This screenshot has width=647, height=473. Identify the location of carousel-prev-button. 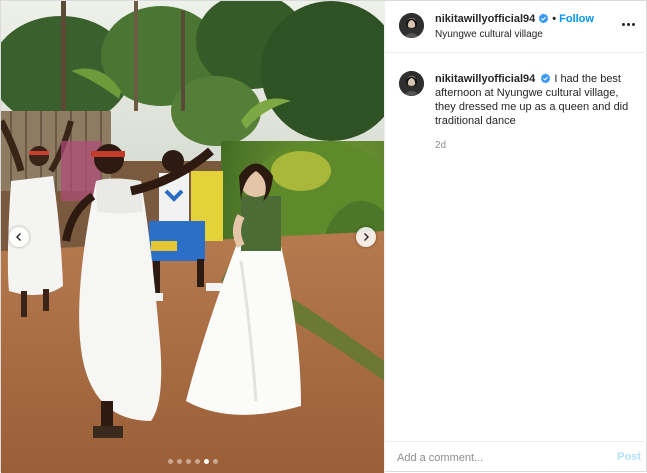
(19, 237).